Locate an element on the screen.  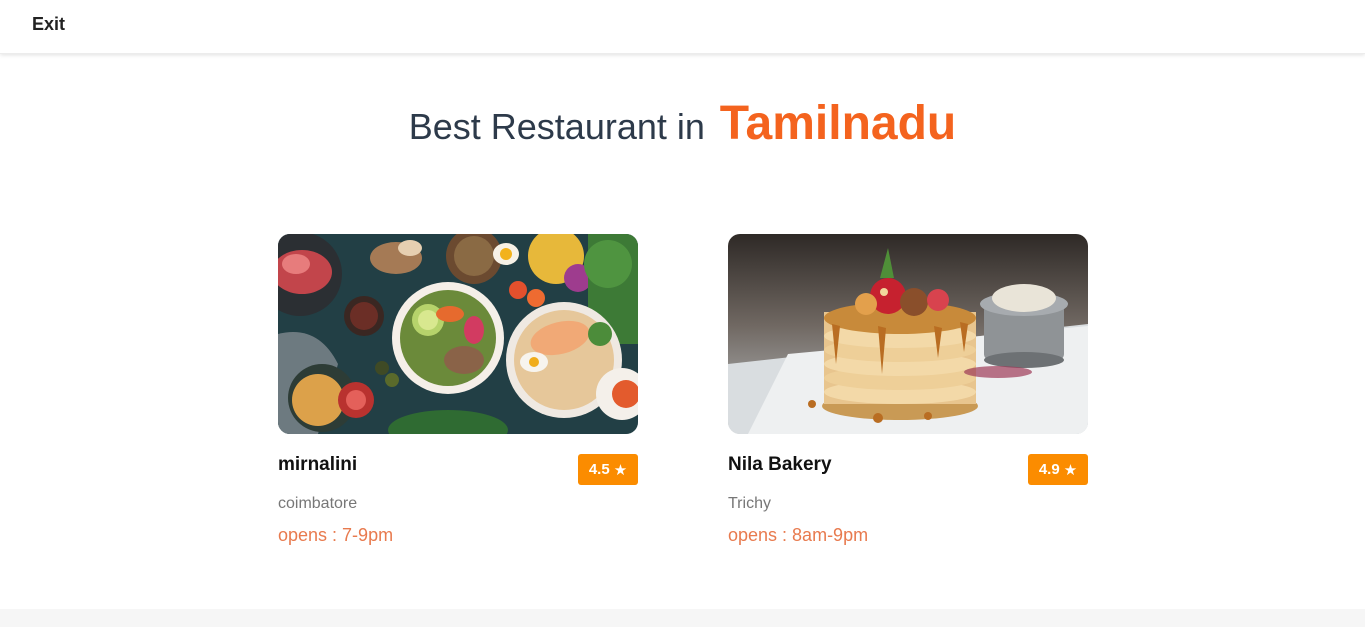
top-nav-bar: Exit is located at coordinates (682, 27).